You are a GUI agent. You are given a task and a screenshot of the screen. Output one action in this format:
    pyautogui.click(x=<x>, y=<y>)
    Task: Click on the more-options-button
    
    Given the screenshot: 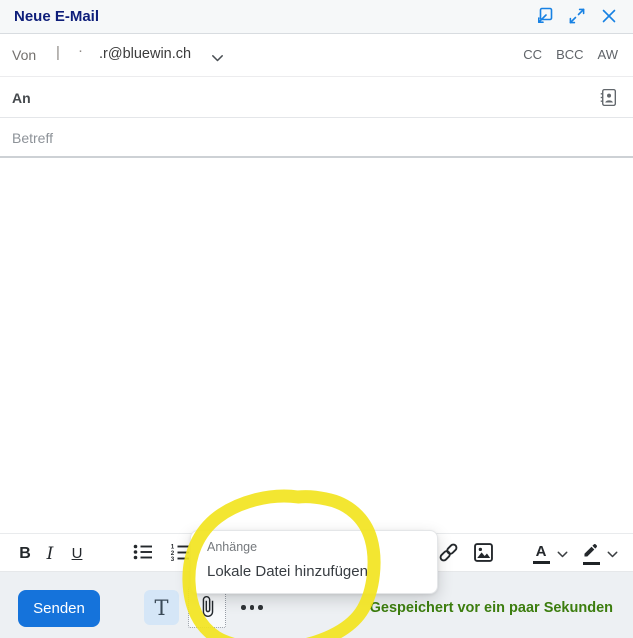 What is the action you would take?
    pyautogui.click(x=252, y=607)
    